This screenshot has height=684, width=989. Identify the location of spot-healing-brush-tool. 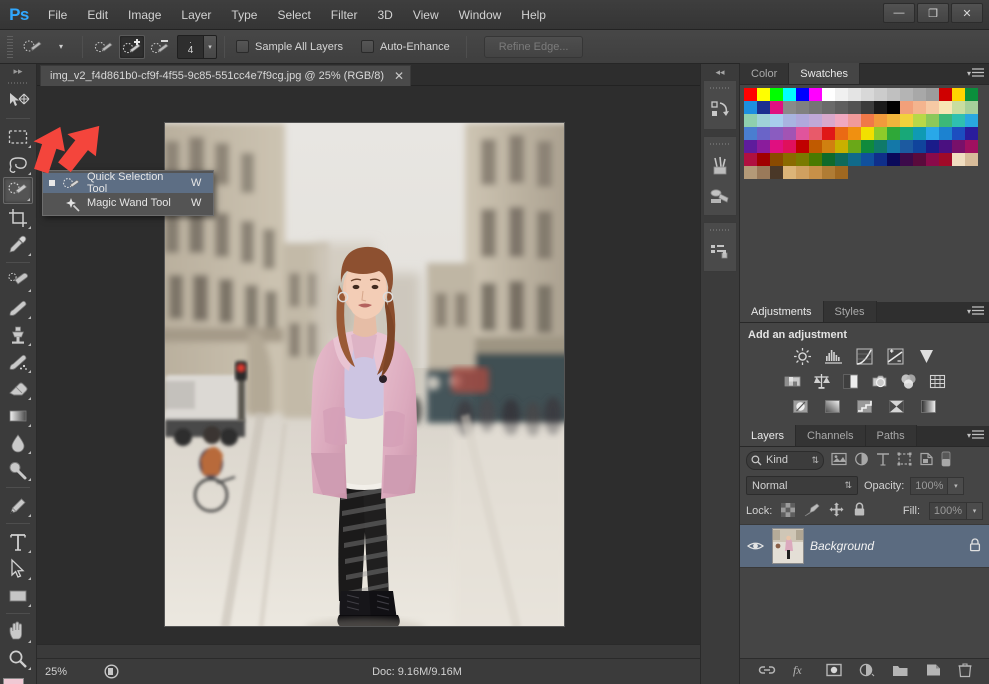
(18, 280).